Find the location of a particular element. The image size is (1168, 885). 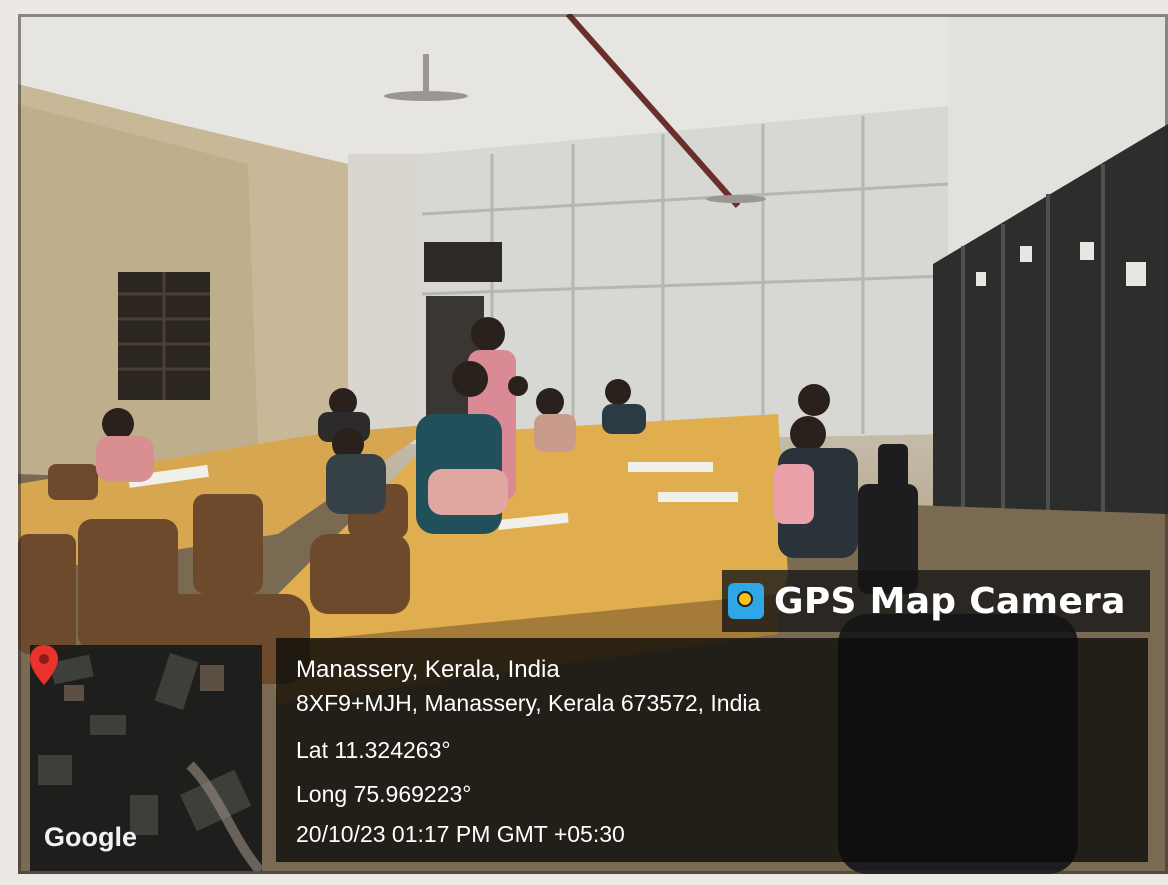

location-pin-icon is located at coordinates (44, 665).